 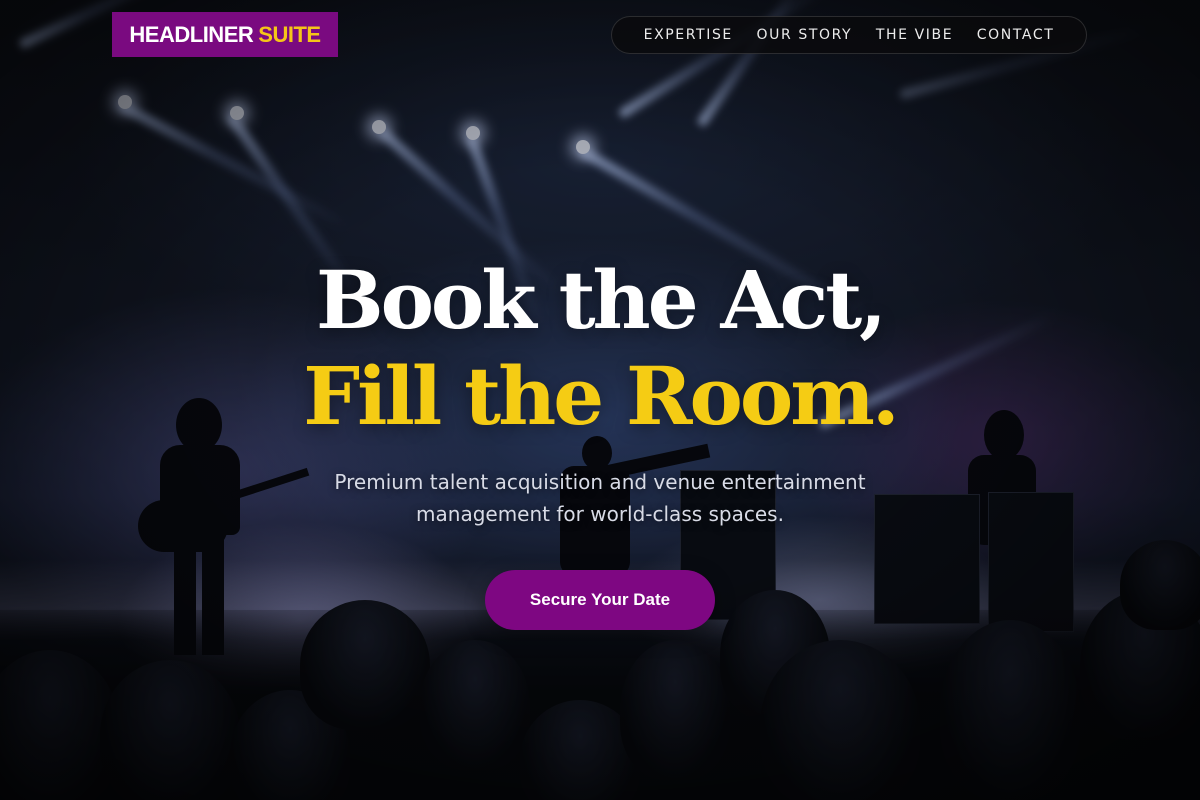 I want to click on hero-headline-line2: Fill the Room., so click(x=601, y=396).